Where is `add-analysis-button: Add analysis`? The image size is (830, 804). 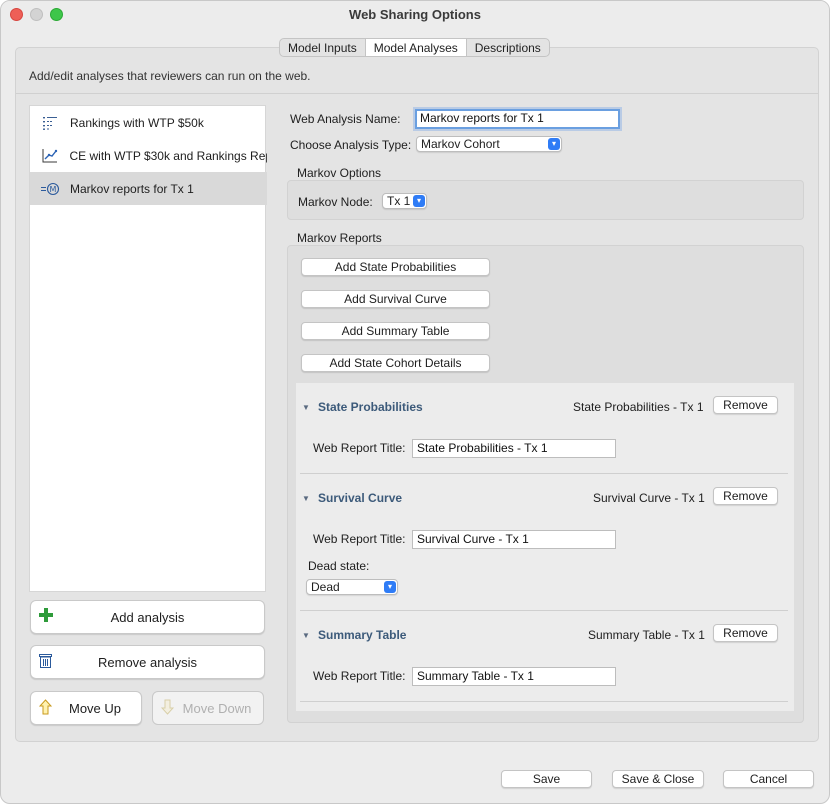 add-analysis-button: Add analysis is located at coordinates (147, 617).